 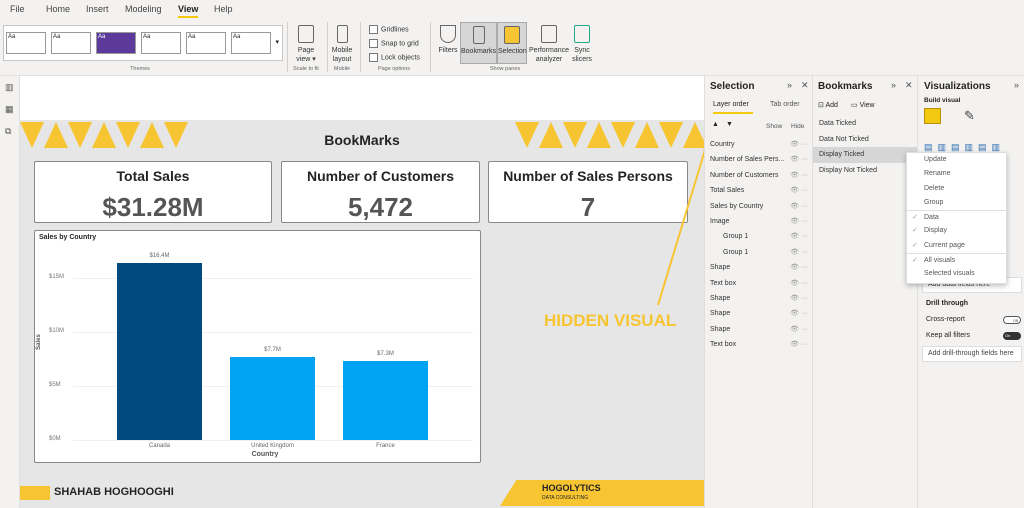 What do you see at coordinates (582, 44) in the screenshot?
I see `sync-slicers-button: Sync slicers` at bounding box center [582, 44].